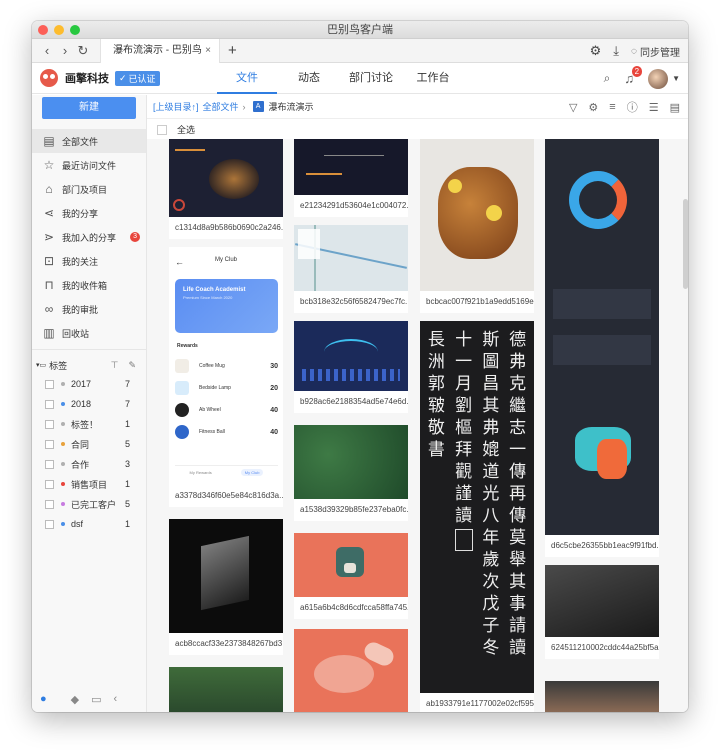  Describe the element at coordinates (89, 261) in the screenshot. I see `sidebar-item-following: ⊡ 我的关注` at that location.